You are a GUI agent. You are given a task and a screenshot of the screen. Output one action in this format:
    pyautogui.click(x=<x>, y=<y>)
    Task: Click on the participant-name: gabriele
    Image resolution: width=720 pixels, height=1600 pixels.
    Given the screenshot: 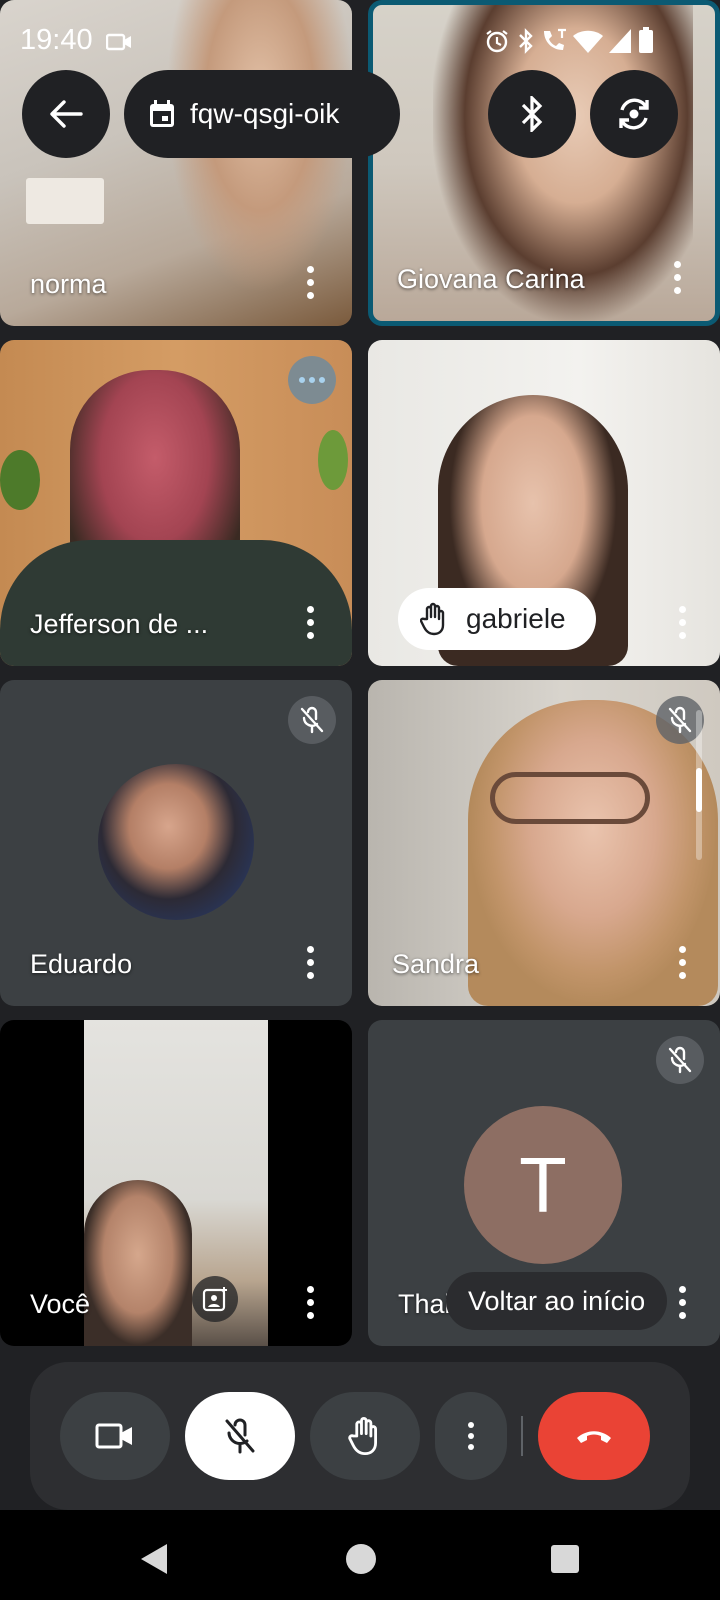 What is the action you would take?
    pyautogui.click(x=516, y=618)
    